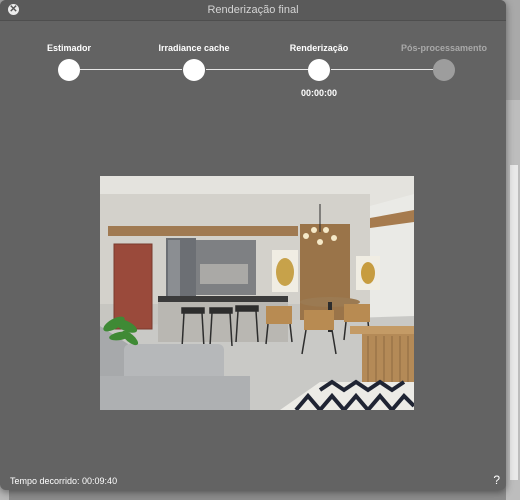 The width and height of the screenshot is (520, 500). I want to click on elapsed-time: Tempo decorrido: 00:09:40, so click(64, 481).